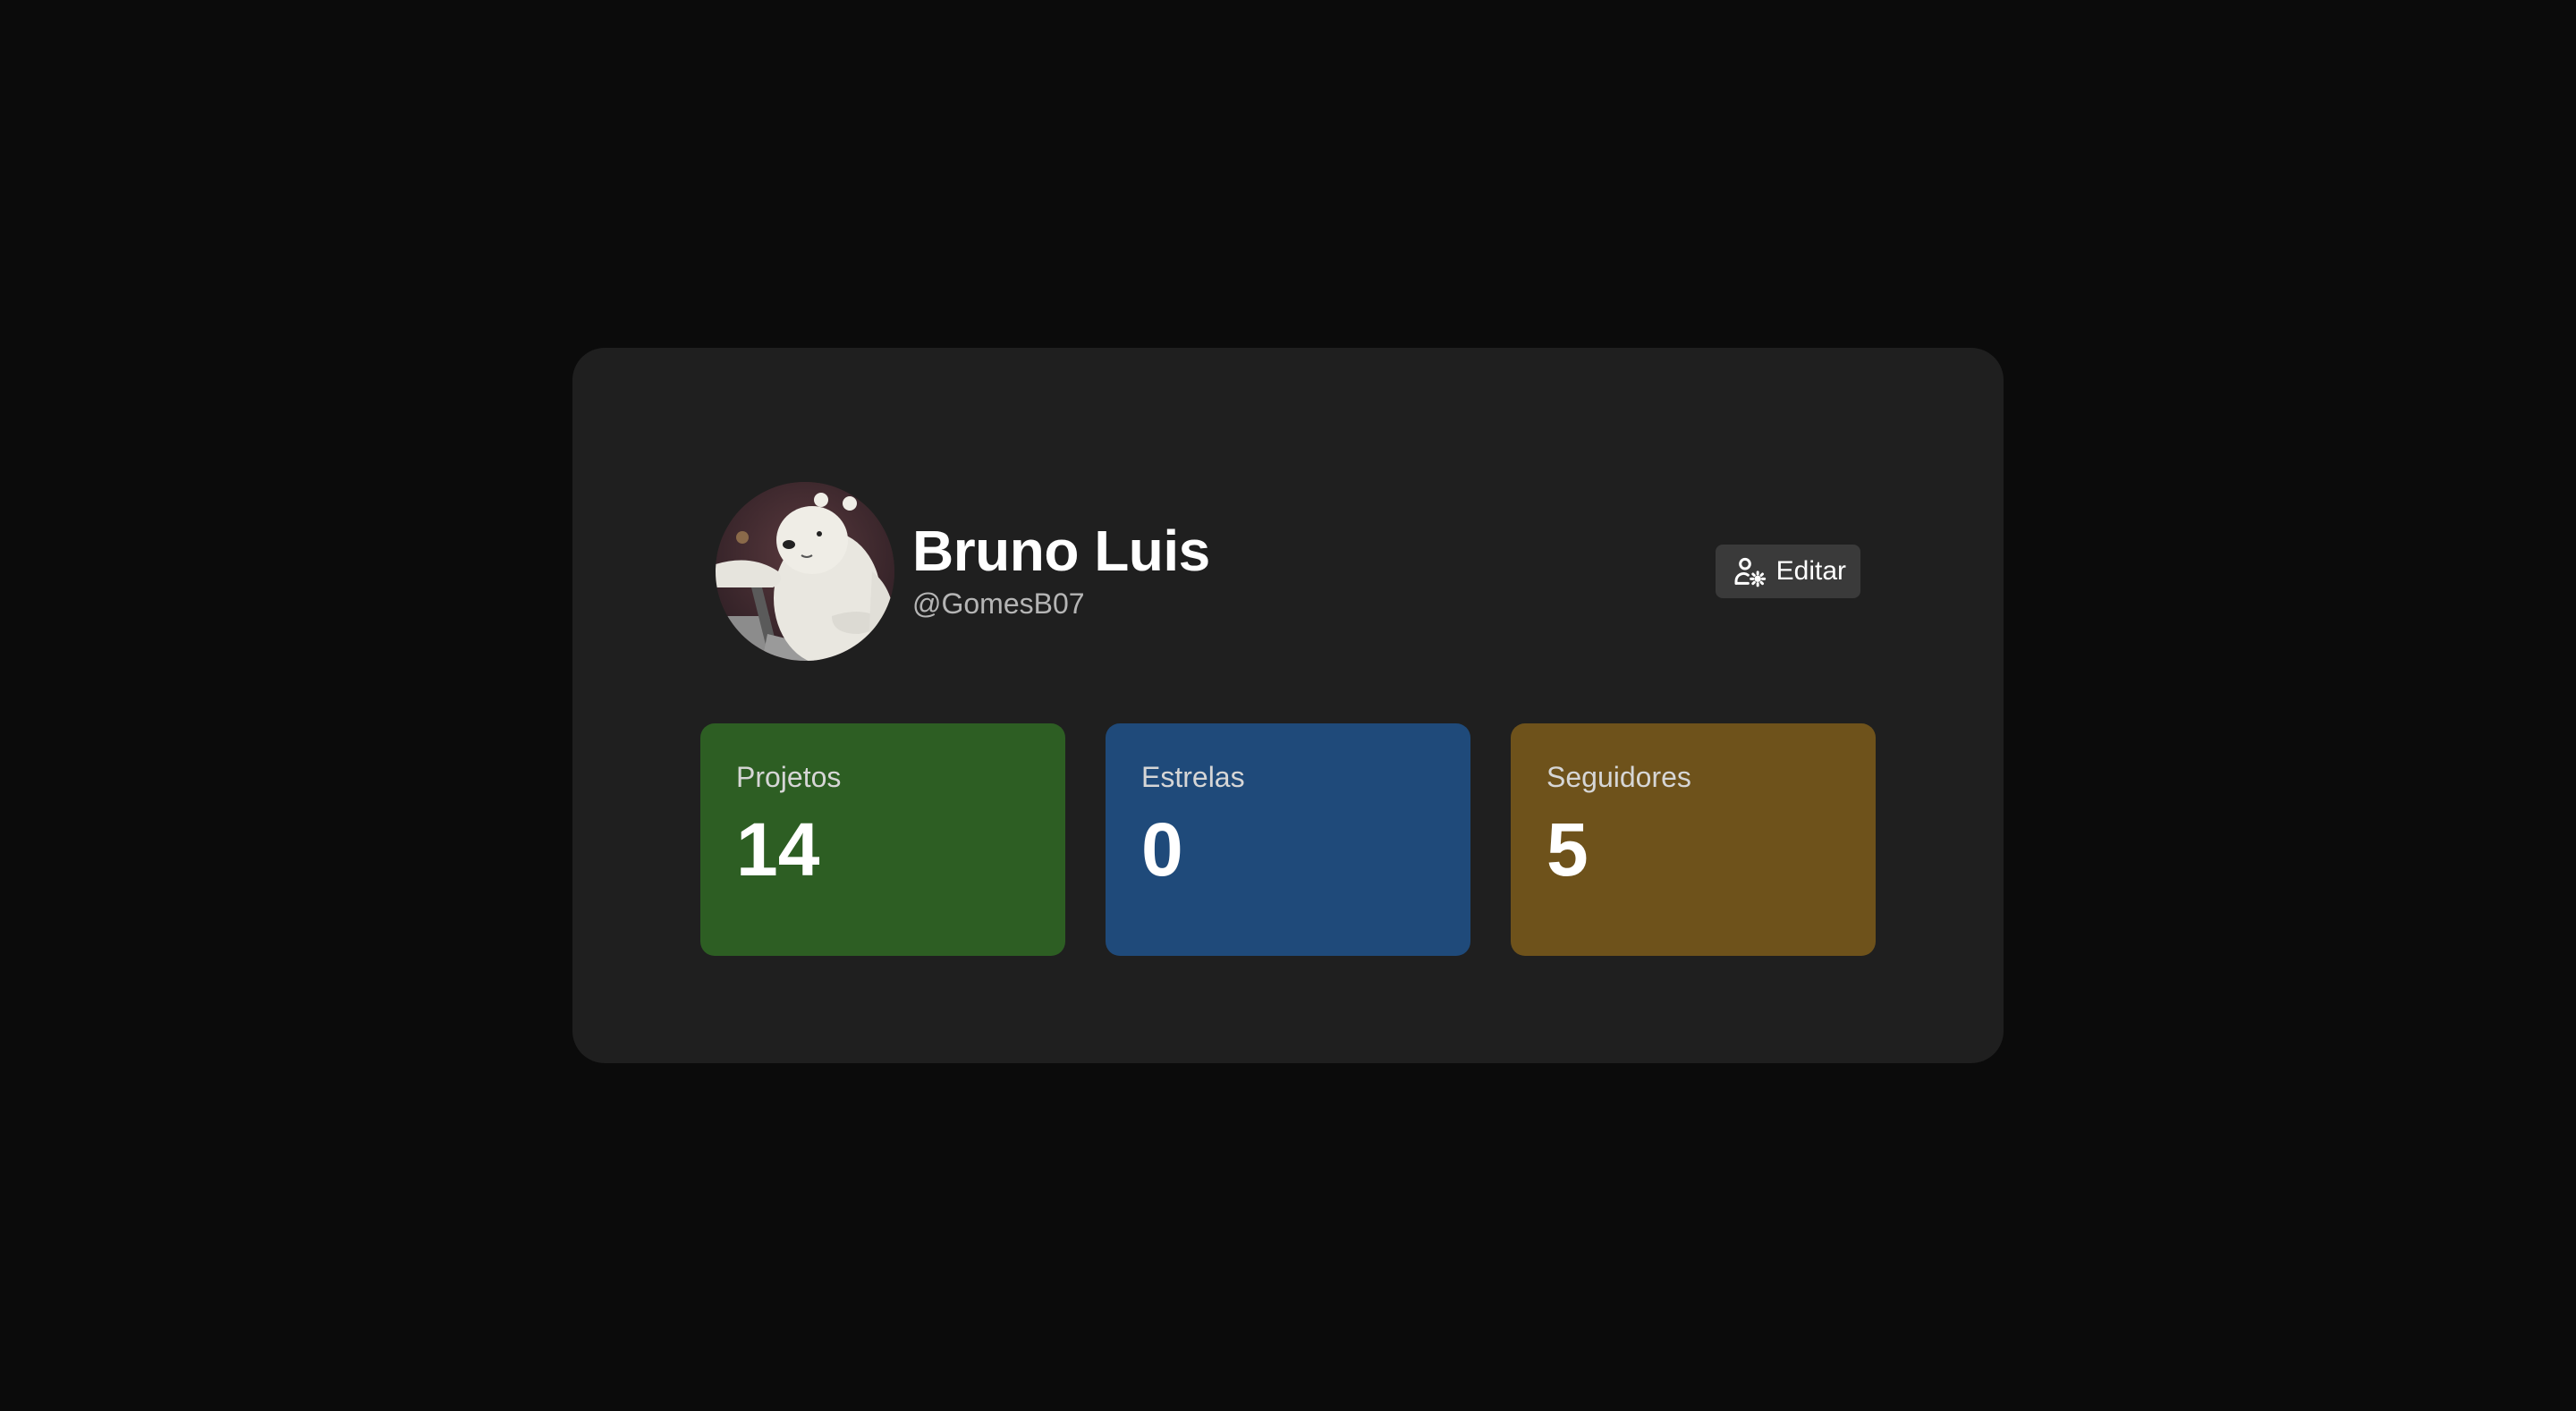 The width and height of the screenshot is (2576, 1411). Describe the element at coordinates (1193, 777) in the screenshot. I see `stat-label: Estrelas` at that location.